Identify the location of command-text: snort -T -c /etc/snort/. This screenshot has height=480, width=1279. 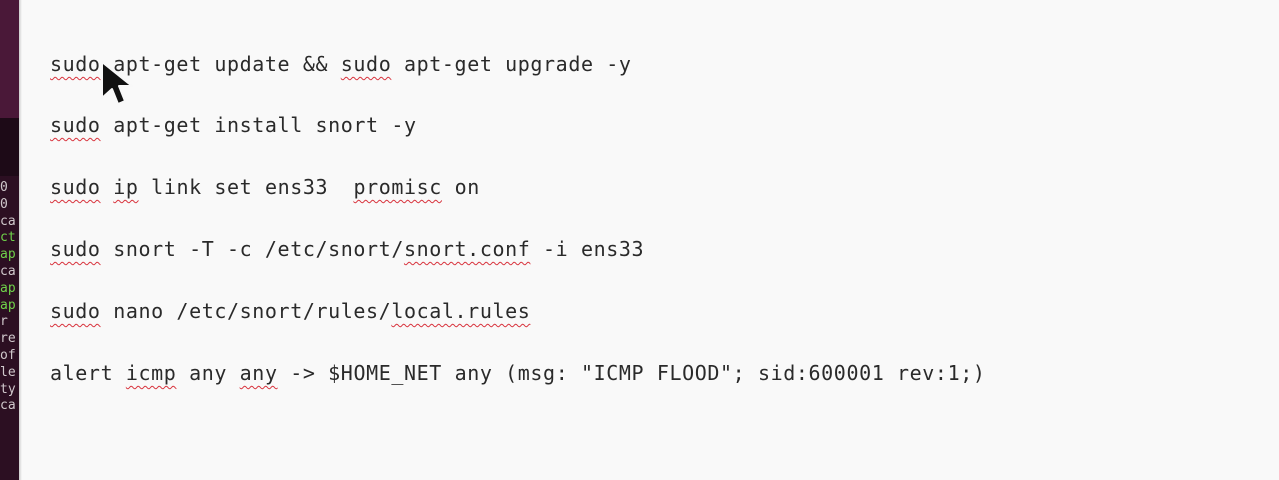
(252, 249).